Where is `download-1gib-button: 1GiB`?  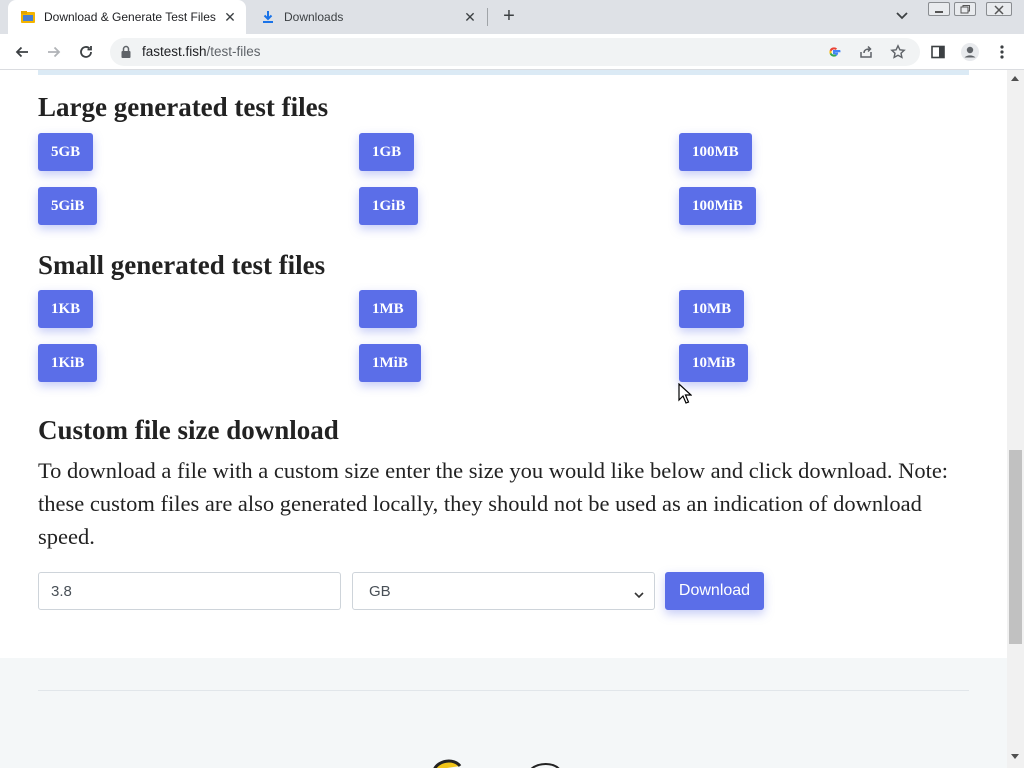 download-1gib-button: 1GiB is located at coordinates (389, 206).